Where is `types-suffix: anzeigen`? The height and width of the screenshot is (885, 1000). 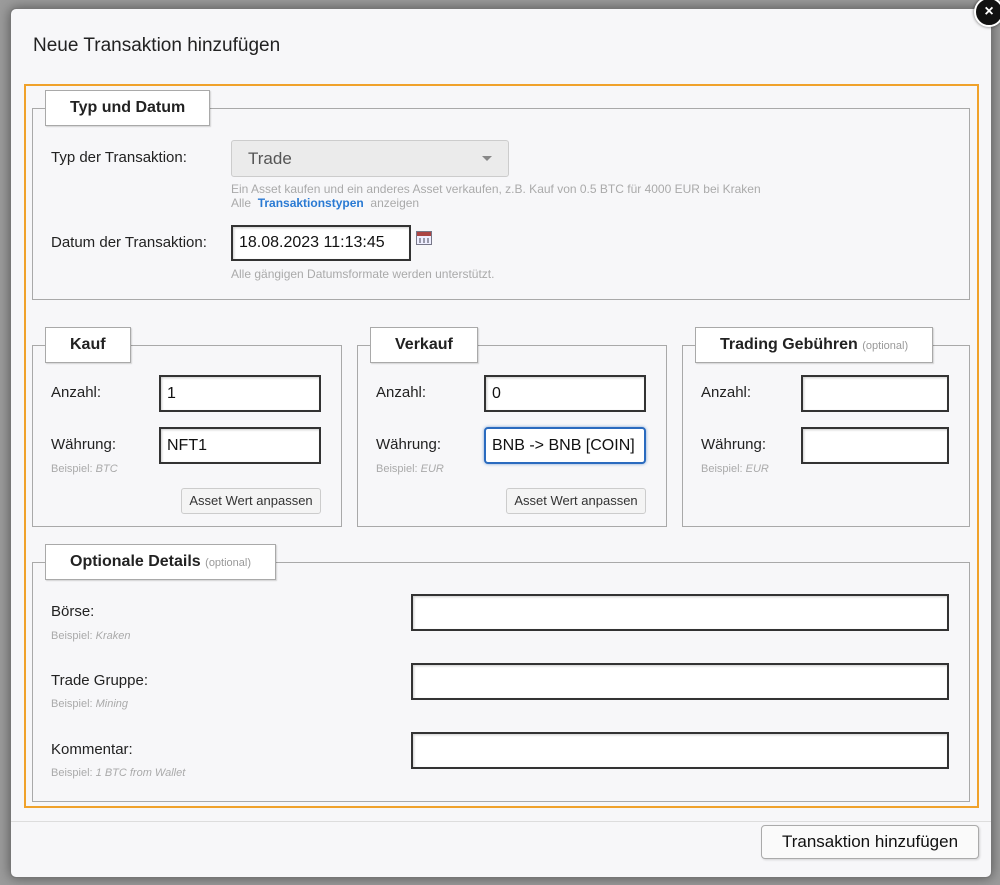 types-suffix: anzeigen is located at coordinates (395, 203).